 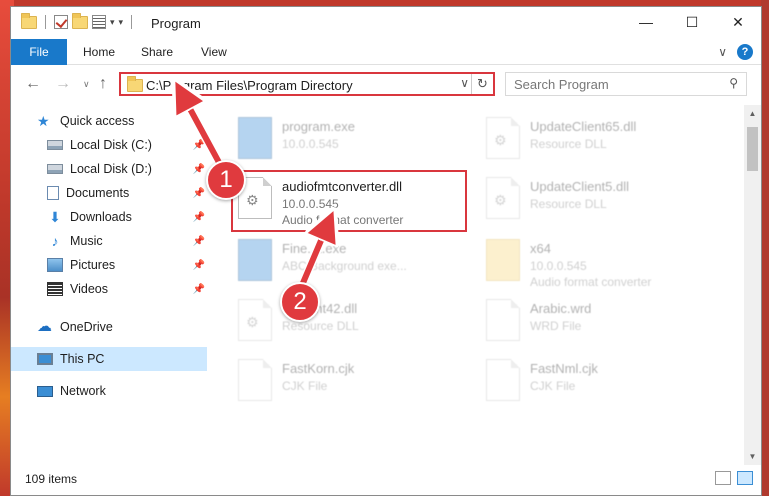 I want to click on quick-access-toolbar: ▾ ▾, so click(x=78, y=20).